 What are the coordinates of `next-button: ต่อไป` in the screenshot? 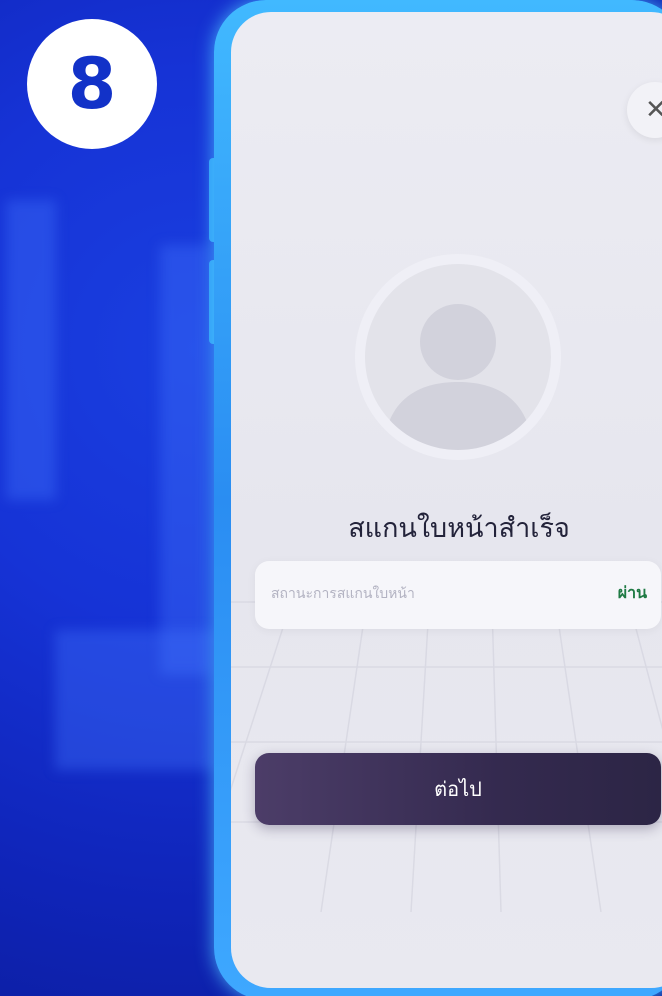 It's located at (458, 789).